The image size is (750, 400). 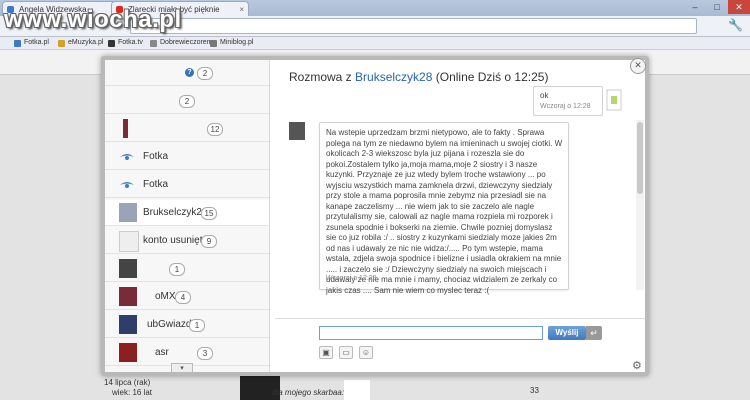 I want to click on message-timestamp: Wczoraj o 12:28, so click(x=565, y=106).